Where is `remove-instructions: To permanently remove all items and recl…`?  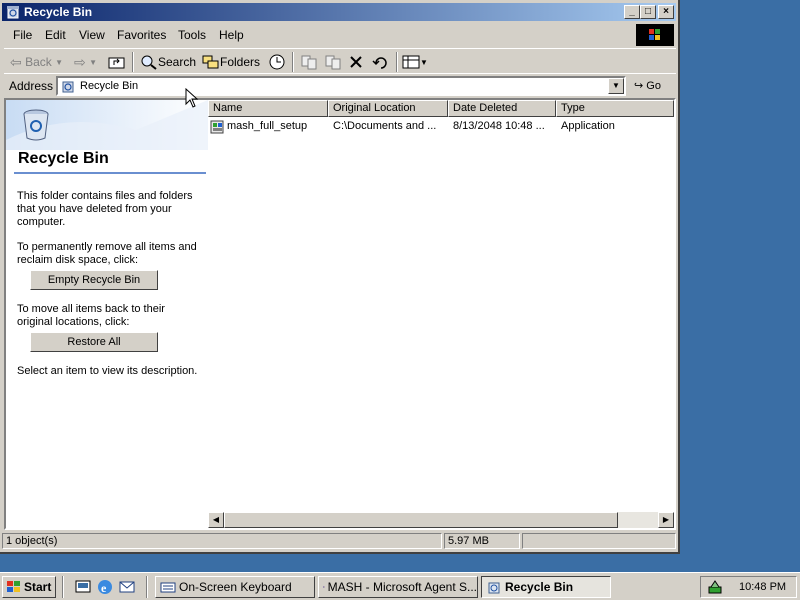 remove-instructions: To permanently remove all items and recl… is located at coordinates (107, 253).